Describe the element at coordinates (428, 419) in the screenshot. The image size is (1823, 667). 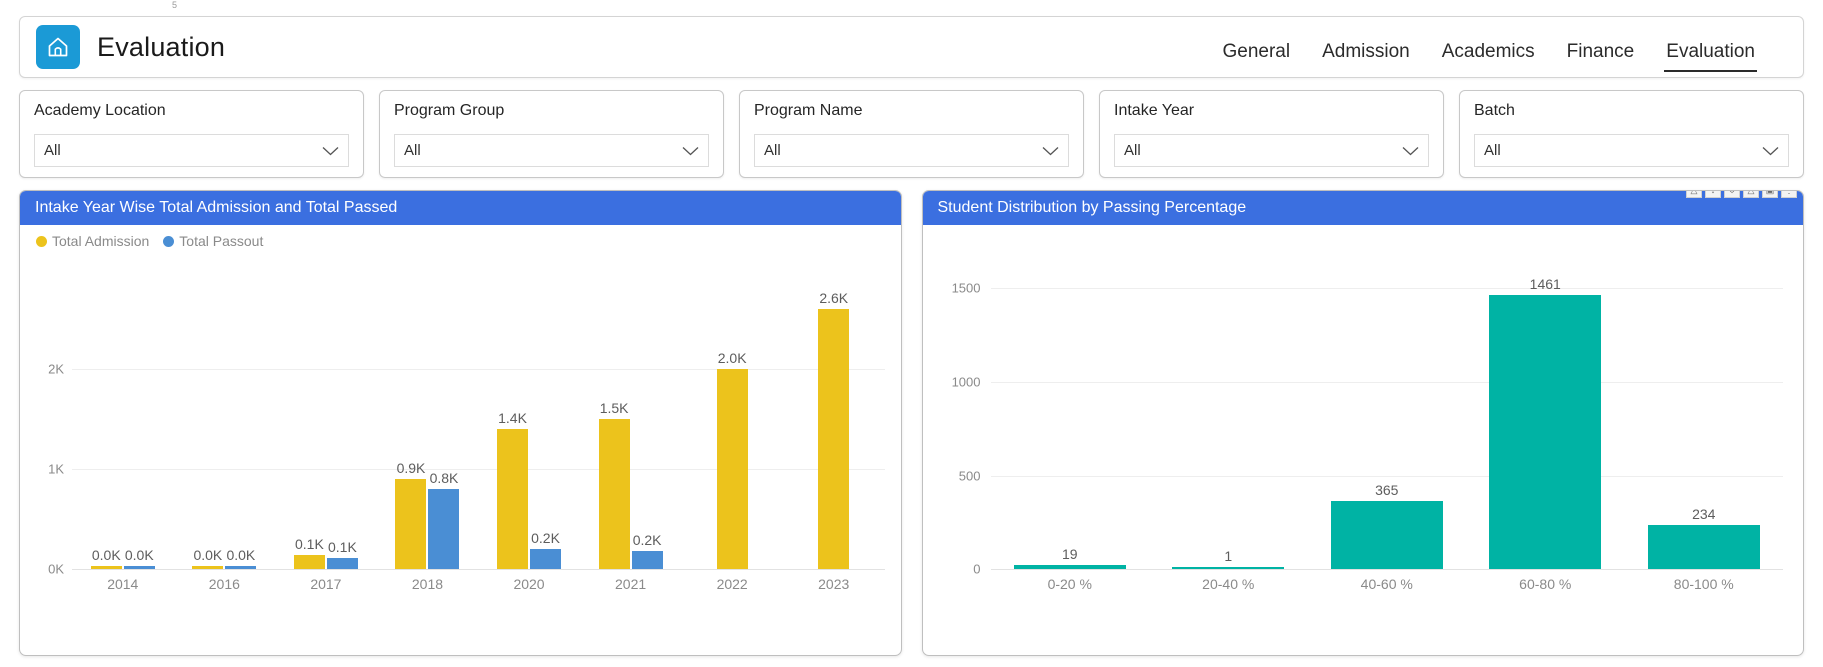
I see `bar-group-2018: 0.9K 0.8K` at that location.